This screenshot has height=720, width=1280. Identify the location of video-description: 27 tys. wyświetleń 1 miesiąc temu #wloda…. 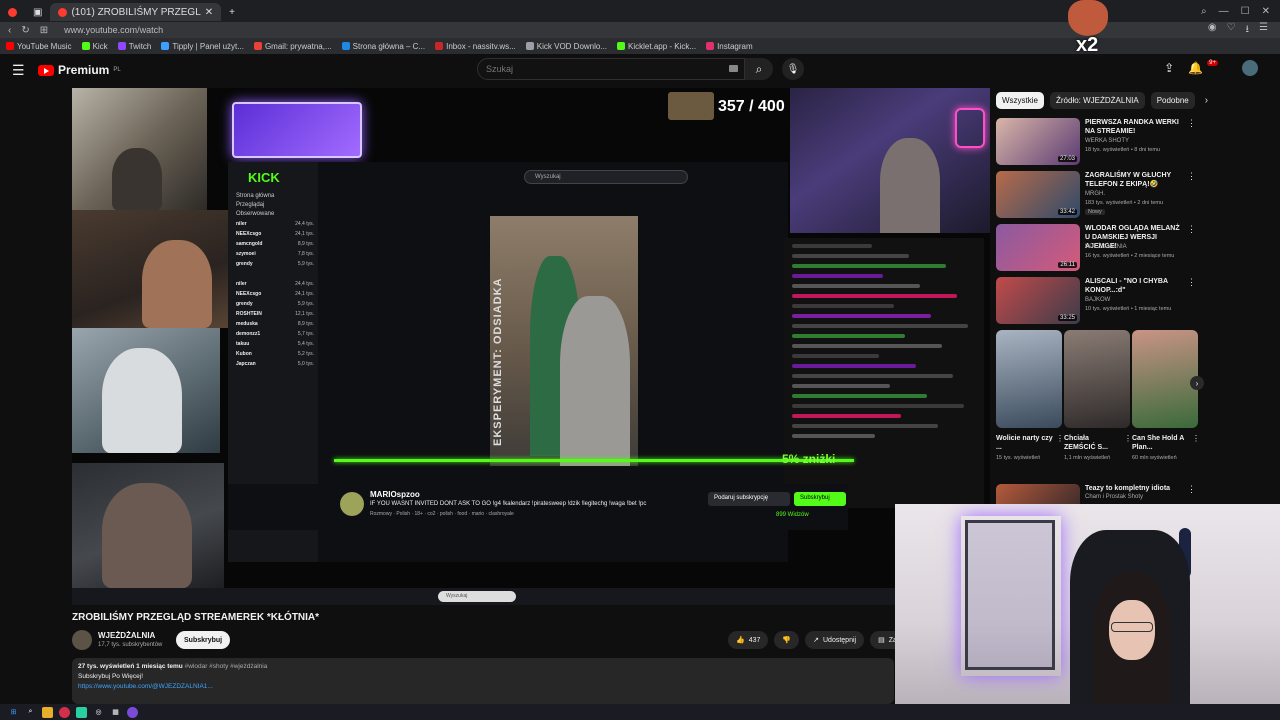
(483, 681).